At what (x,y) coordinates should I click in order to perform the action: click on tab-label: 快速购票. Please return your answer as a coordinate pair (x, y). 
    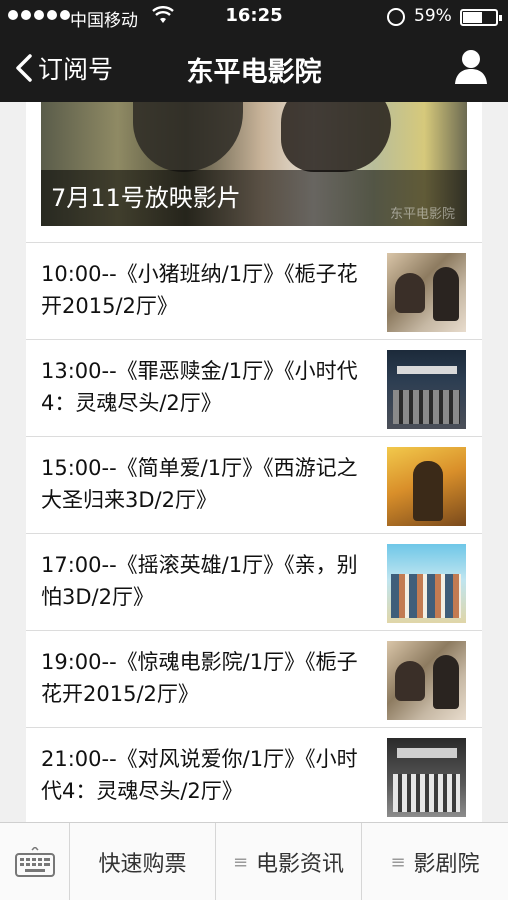
    Looking at the image, I should click on (142, 864).